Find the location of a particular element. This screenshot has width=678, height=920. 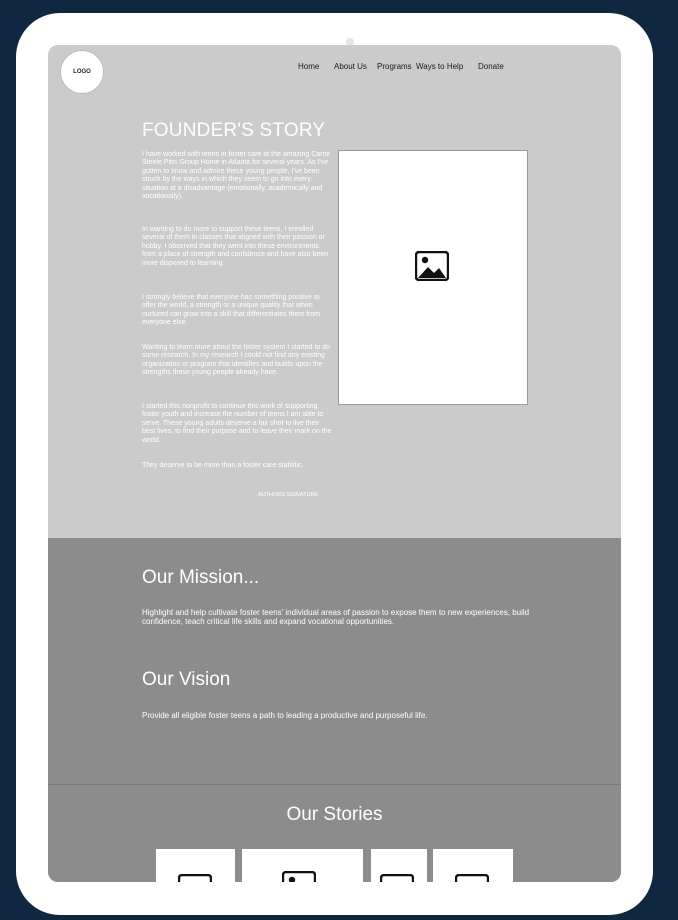

nav-home: Home is located at coordinates (308, 66).